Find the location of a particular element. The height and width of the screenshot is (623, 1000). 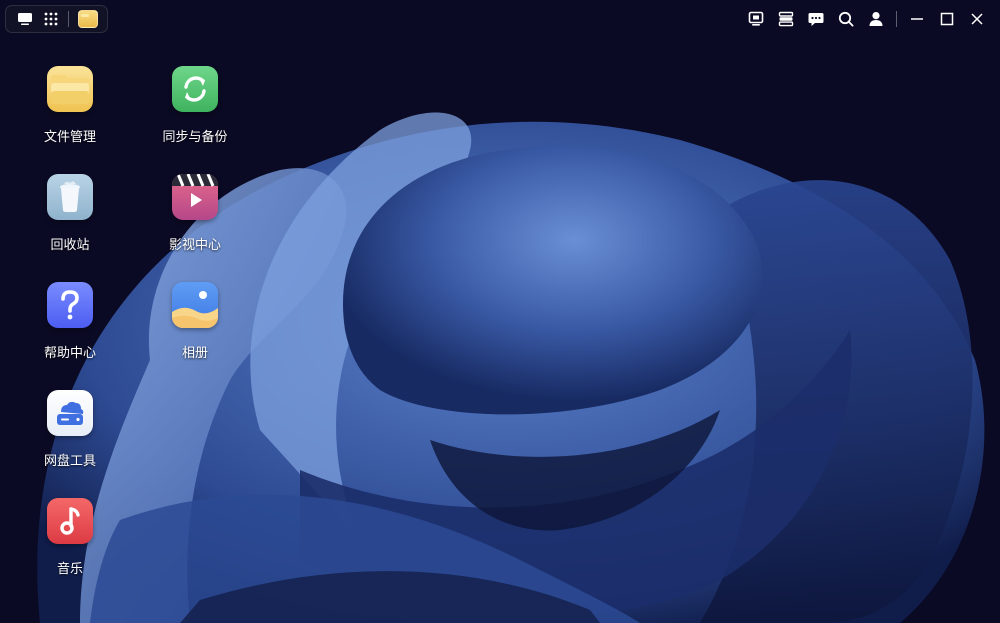

desktop-app-cloud-disk-tool: 网盘工具 is located at coordinates (70, 438).